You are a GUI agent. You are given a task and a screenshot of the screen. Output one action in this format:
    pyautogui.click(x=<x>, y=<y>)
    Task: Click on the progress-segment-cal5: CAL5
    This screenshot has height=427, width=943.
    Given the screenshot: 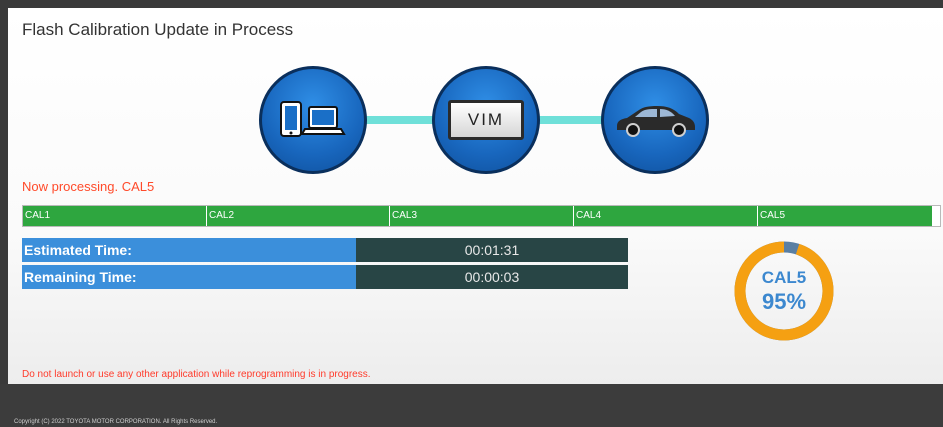 What is the action you would take?
    pyautogui.click(x=845, y=216)
    